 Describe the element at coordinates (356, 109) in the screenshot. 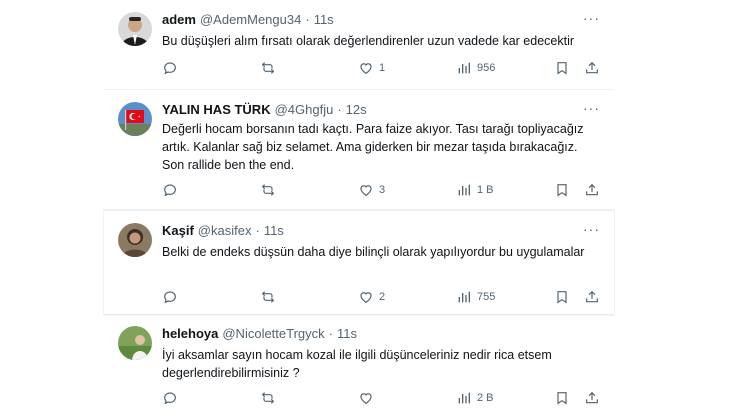

I see `timestamp: 12s` at that location.